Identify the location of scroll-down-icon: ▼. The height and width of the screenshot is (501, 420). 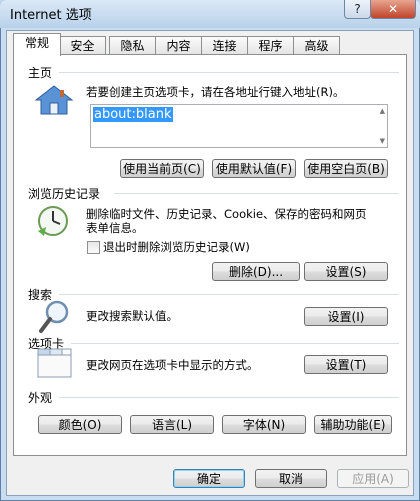
(382, 141).